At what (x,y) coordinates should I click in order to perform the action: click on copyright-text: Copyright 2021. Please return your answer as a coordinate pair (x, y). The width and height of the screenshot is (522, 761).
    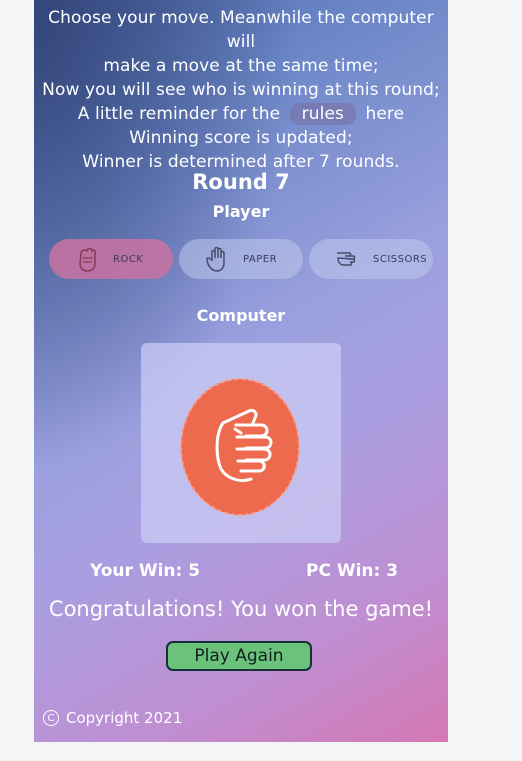
    Looking at the image, I should click on (124, 718).